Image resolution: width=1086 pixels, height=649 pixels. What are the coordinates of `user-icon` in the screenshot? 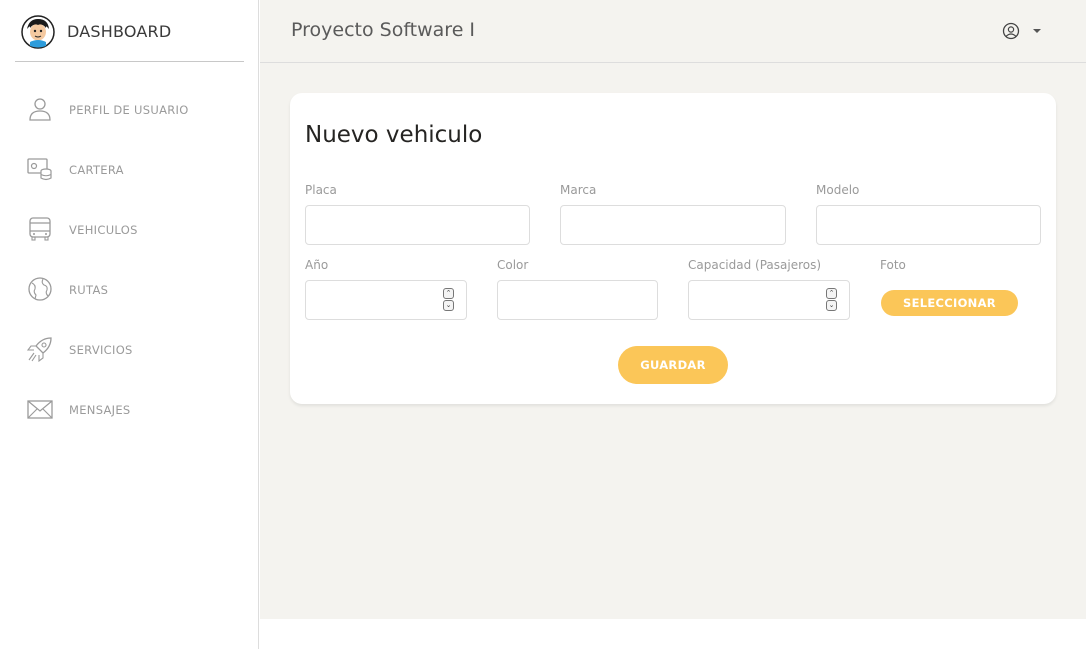 It's located at (40, 109).